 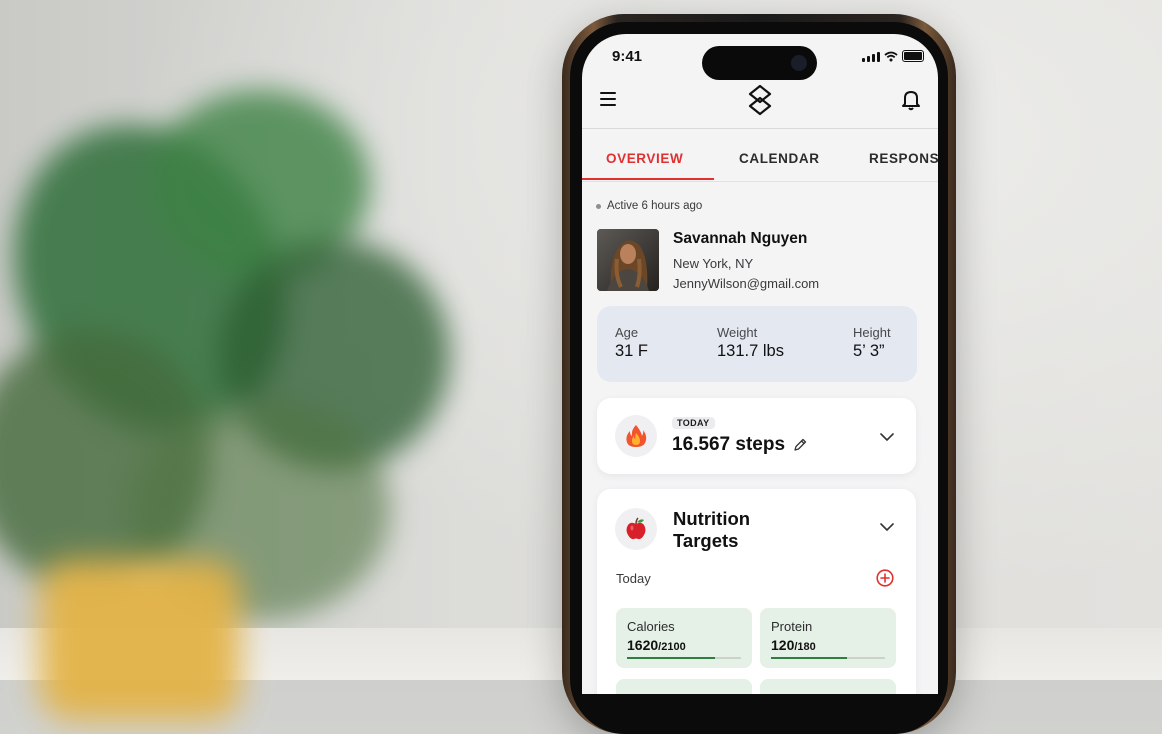 I want to click on status-time: 9:41, so click(x=627, y=56).